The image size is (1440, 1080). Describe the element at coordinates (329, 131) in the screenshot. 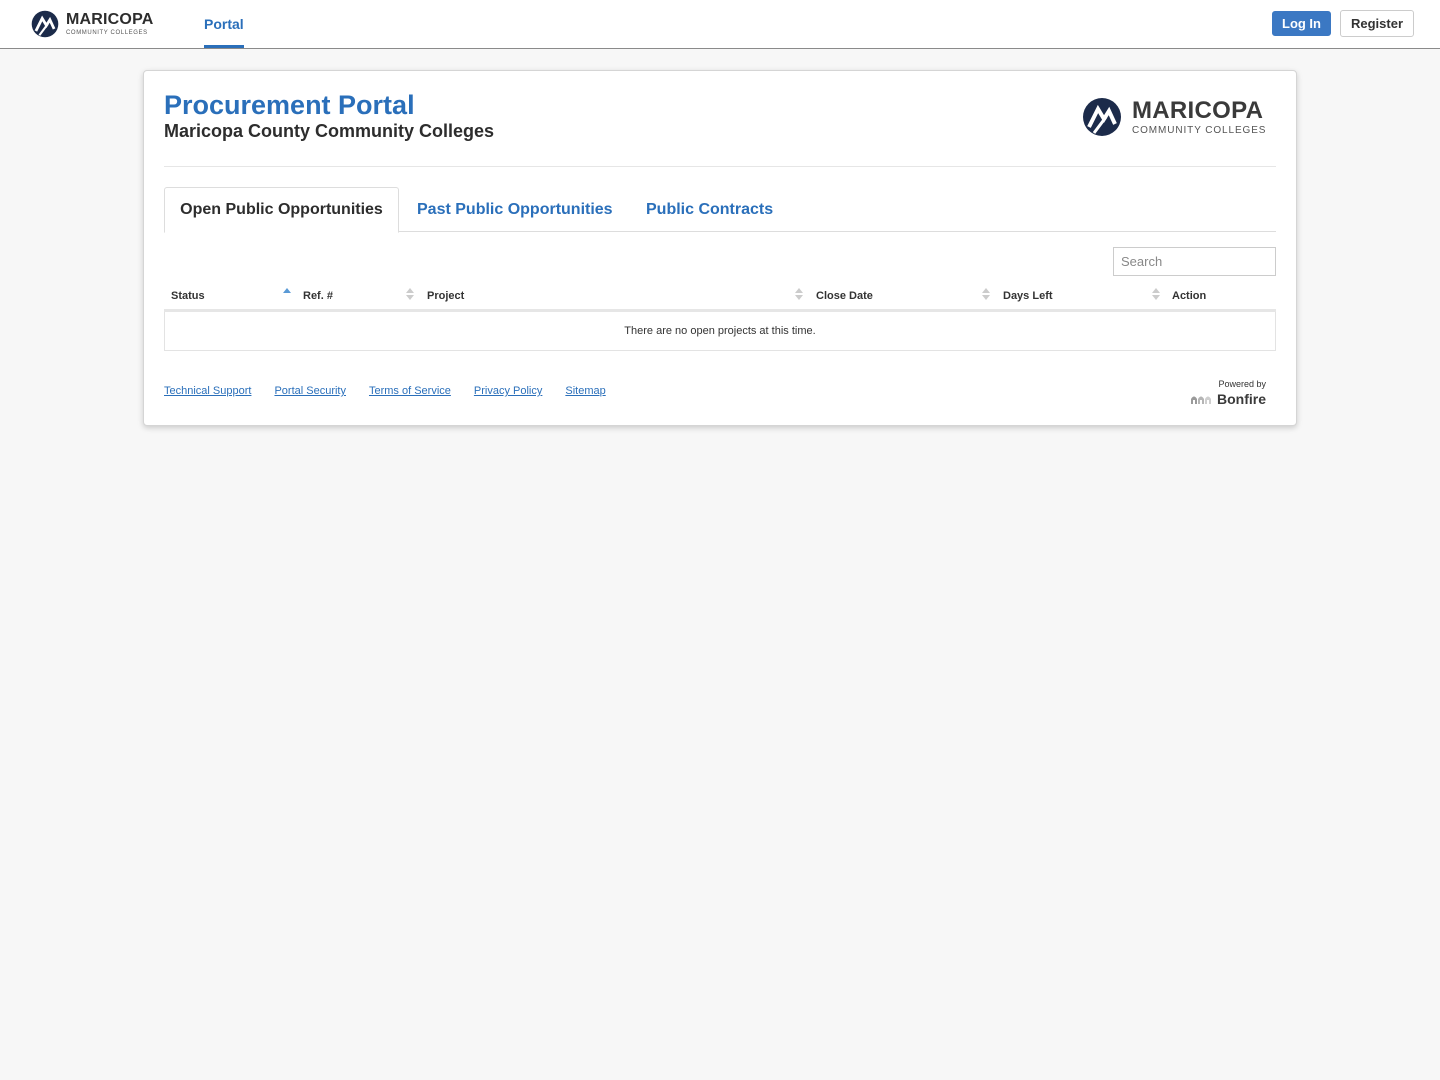

I see `page-subtitle: Maricopa County Community Colleges` at that location.